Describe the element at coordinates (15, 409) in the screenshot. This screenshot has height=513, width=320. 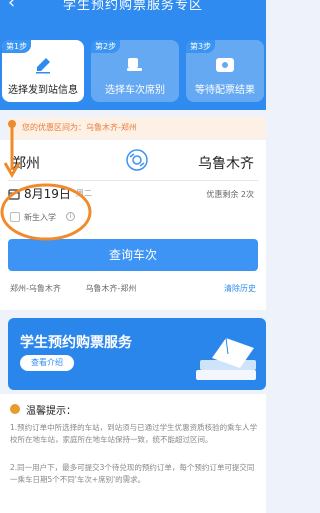
I see `tip-icon` at that location.